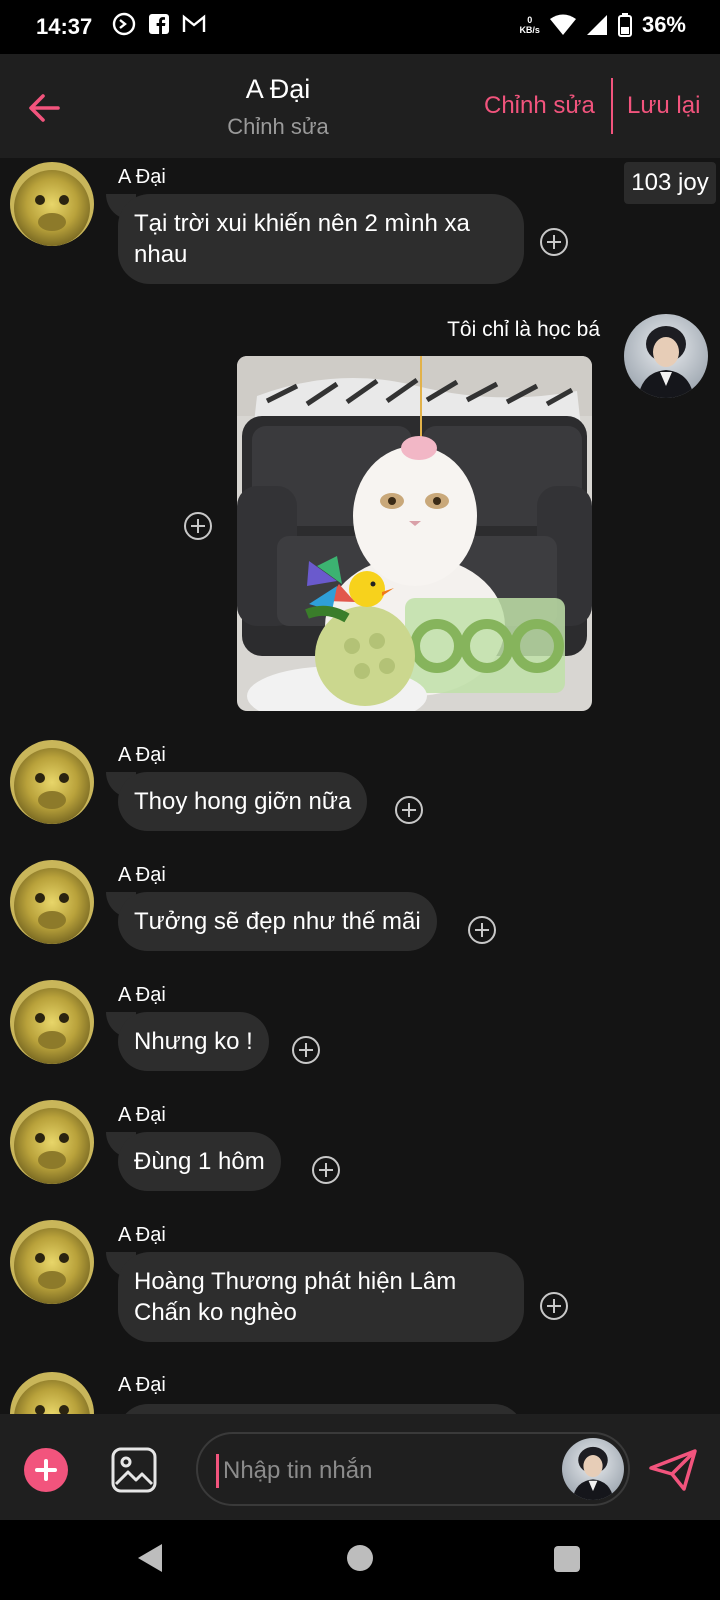 The width and height of the screenshot is (720, 1600). Describe the element at coordinates (562, 24) in the screenshot. I see `wifi-icon` at that location.